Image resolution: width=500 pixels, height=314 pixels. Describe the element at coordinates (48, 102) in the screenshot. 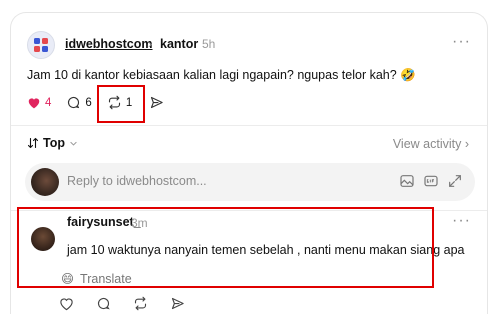

I see `like-count: 4` at that location.